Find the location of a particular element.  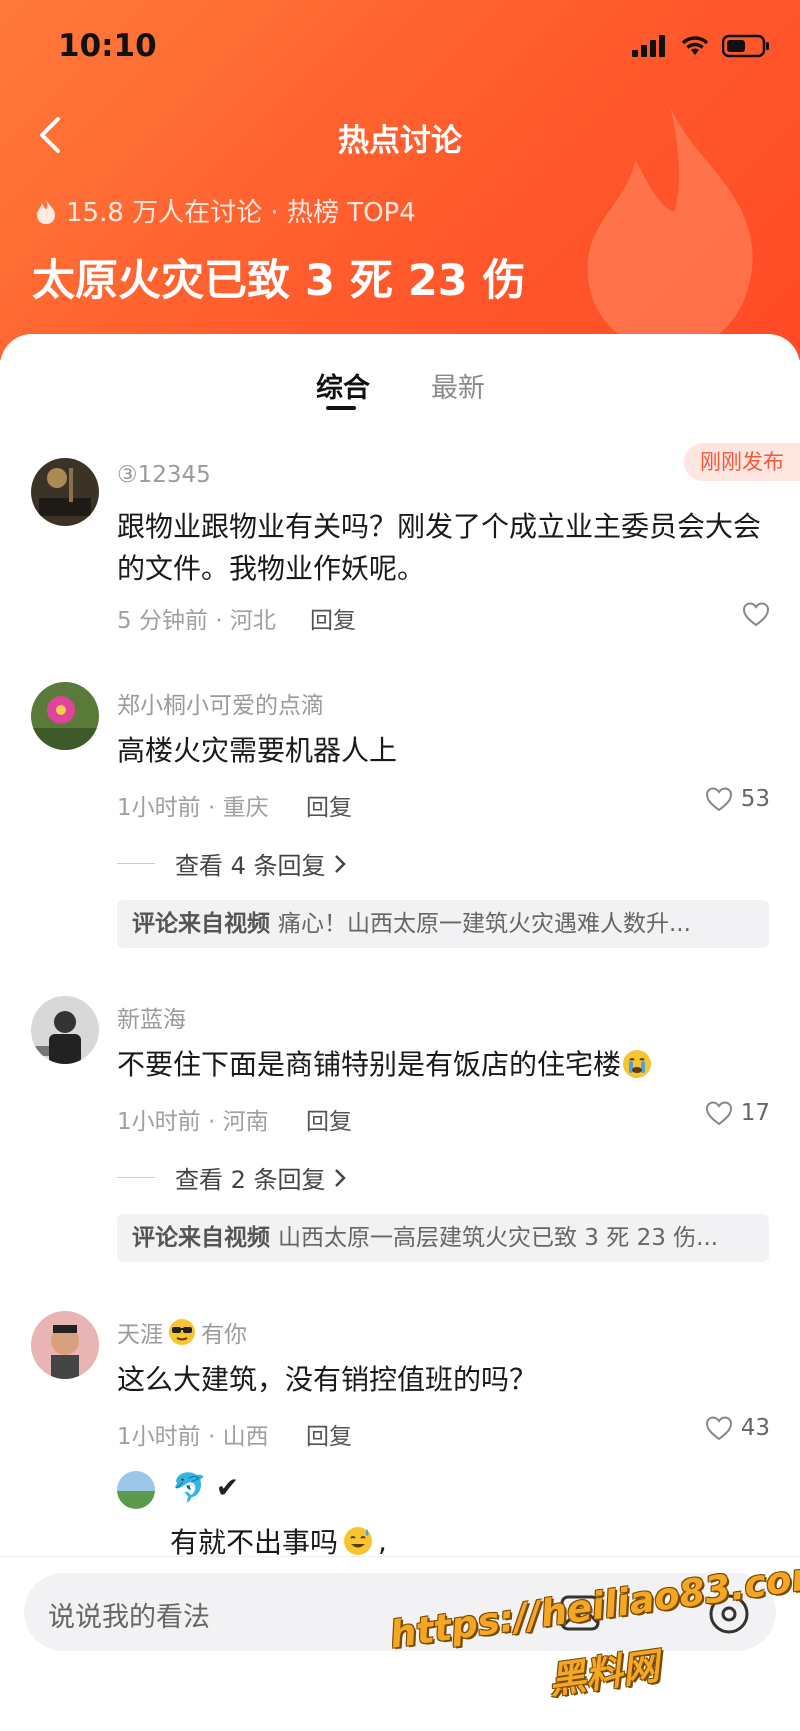

sub-reply-text: 有就不出事吗 , is located at coordinates (278, 1541).